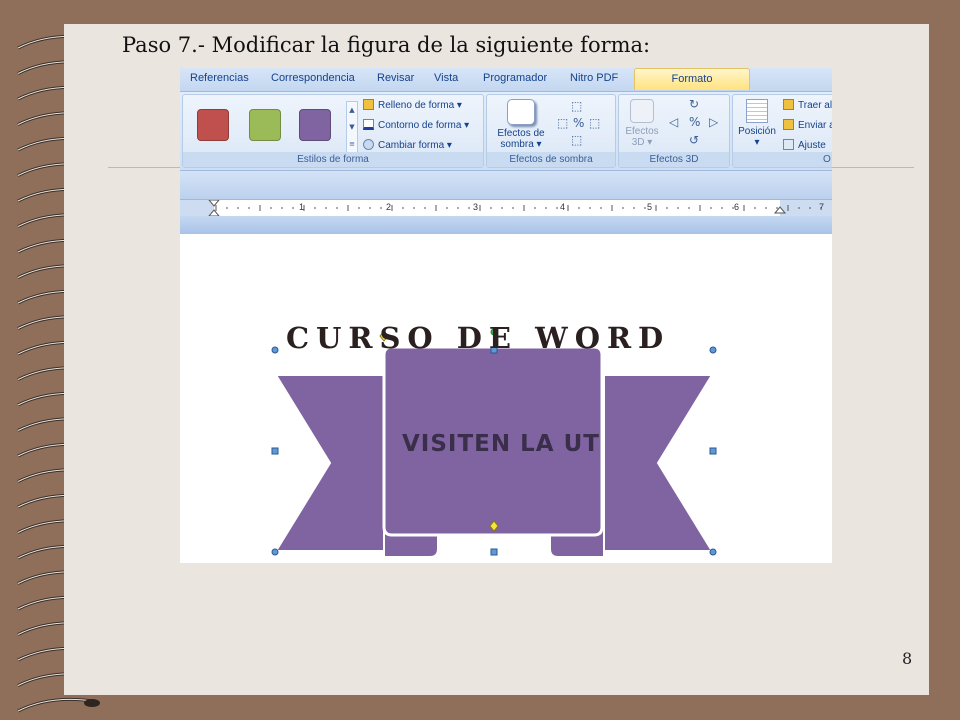 This screenshot has height=720, width=960. I want to click on tab-formato: Formato, so click(692, 79).